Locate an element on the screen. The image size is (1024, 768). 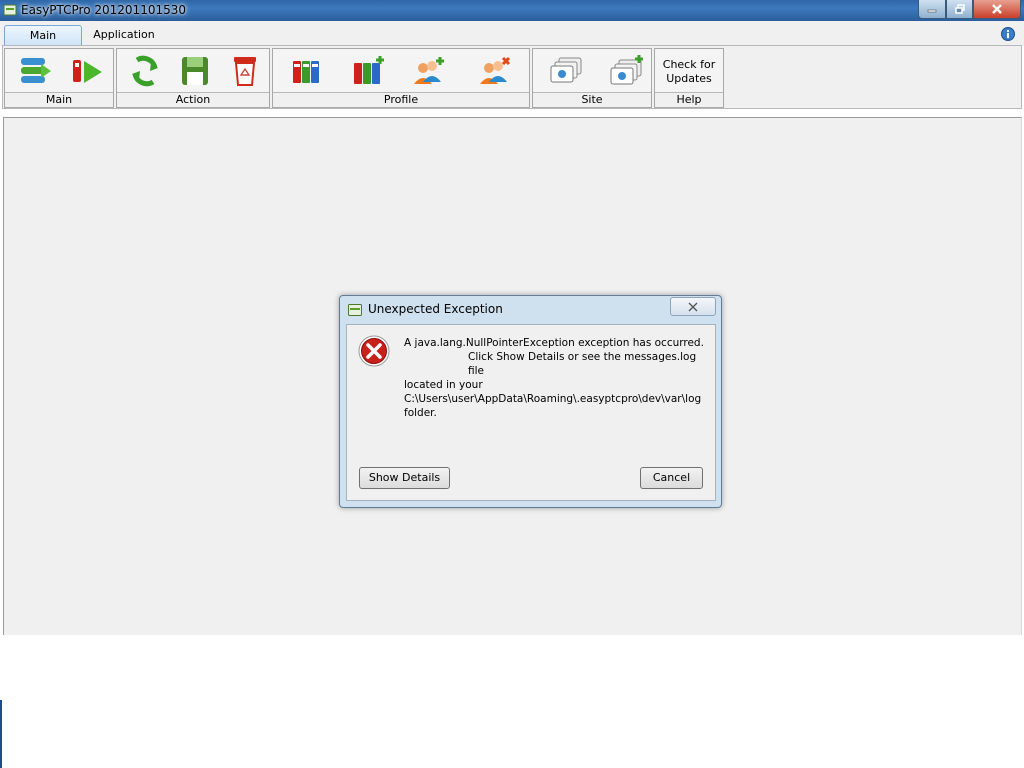
restore-icon is located at coordinates (959, 9).